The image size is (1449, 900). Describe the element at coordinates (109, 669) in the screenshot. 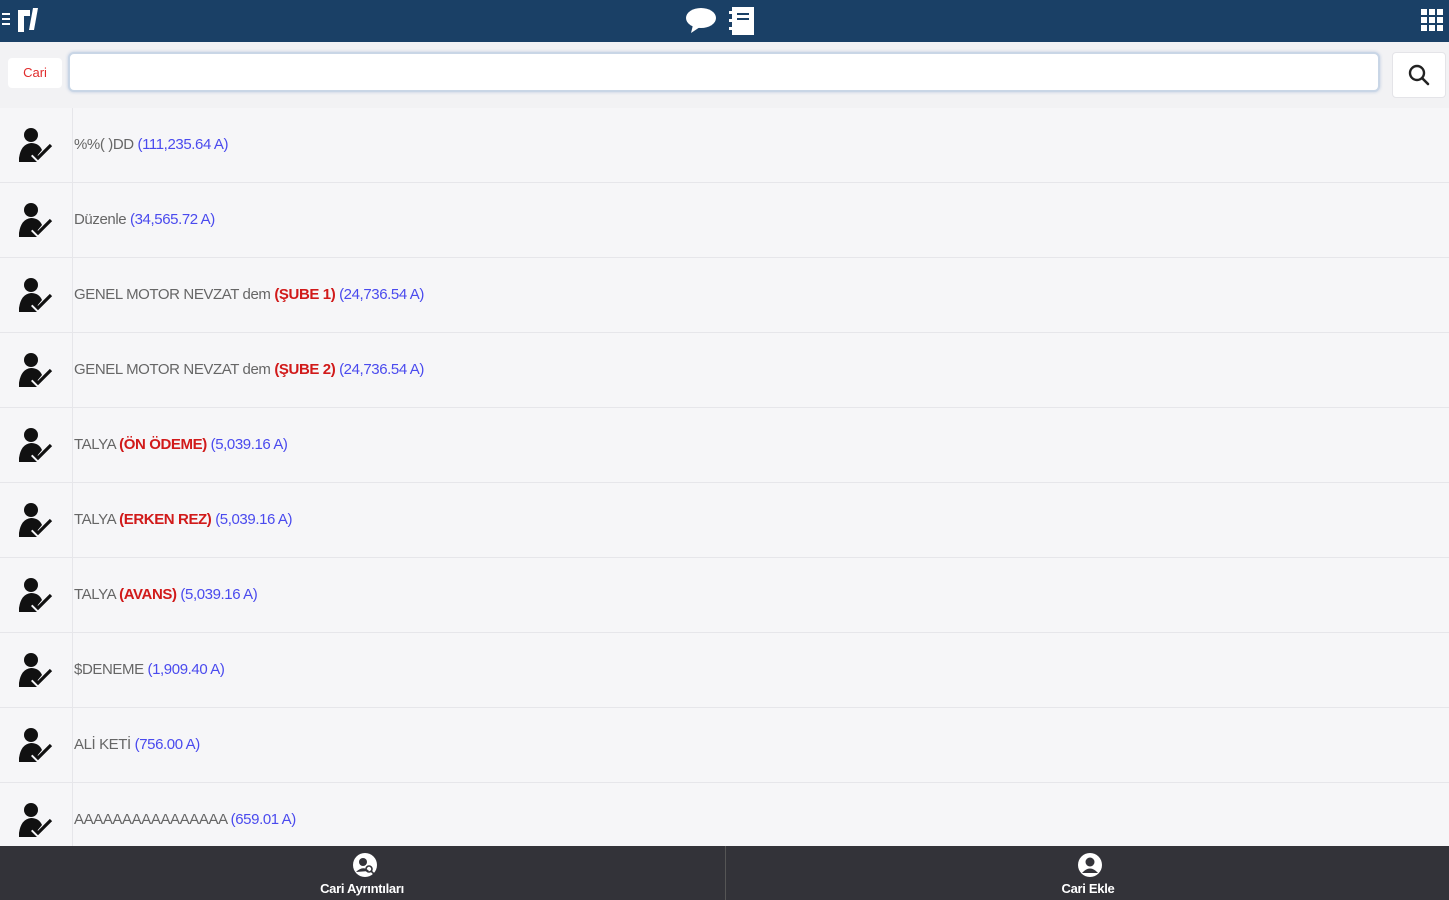

I see `account-name: $DENEME` at that location.